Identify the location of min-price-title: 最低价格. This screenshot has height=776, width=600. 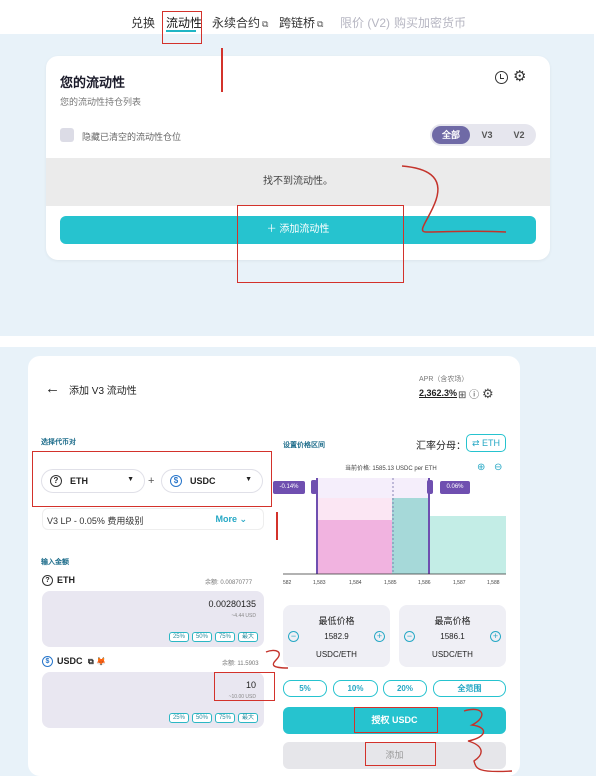
(336, 621).